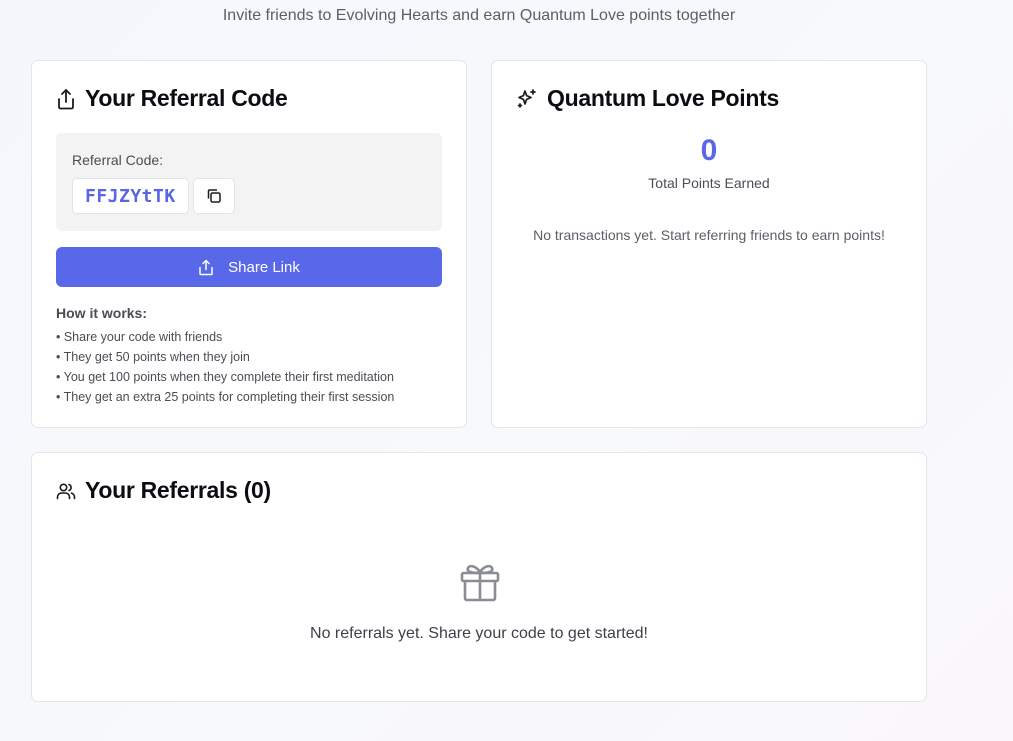 The image size is (1013, 741). What do you see at coordinates (102, 313) in the screenshot?
I see `how-it-works-title: How it works:` at bounding box center [102, 313].